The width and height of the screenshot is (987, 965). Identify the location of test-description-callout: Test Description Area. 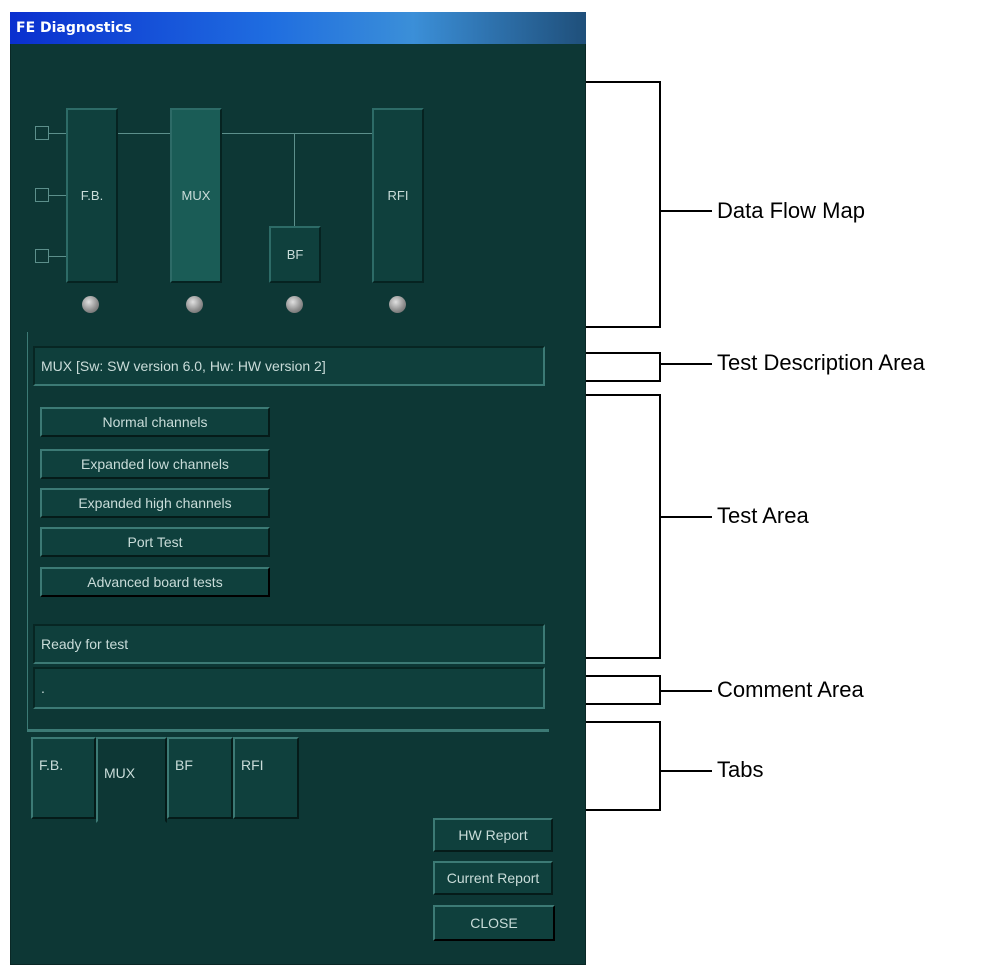
(821, 362).